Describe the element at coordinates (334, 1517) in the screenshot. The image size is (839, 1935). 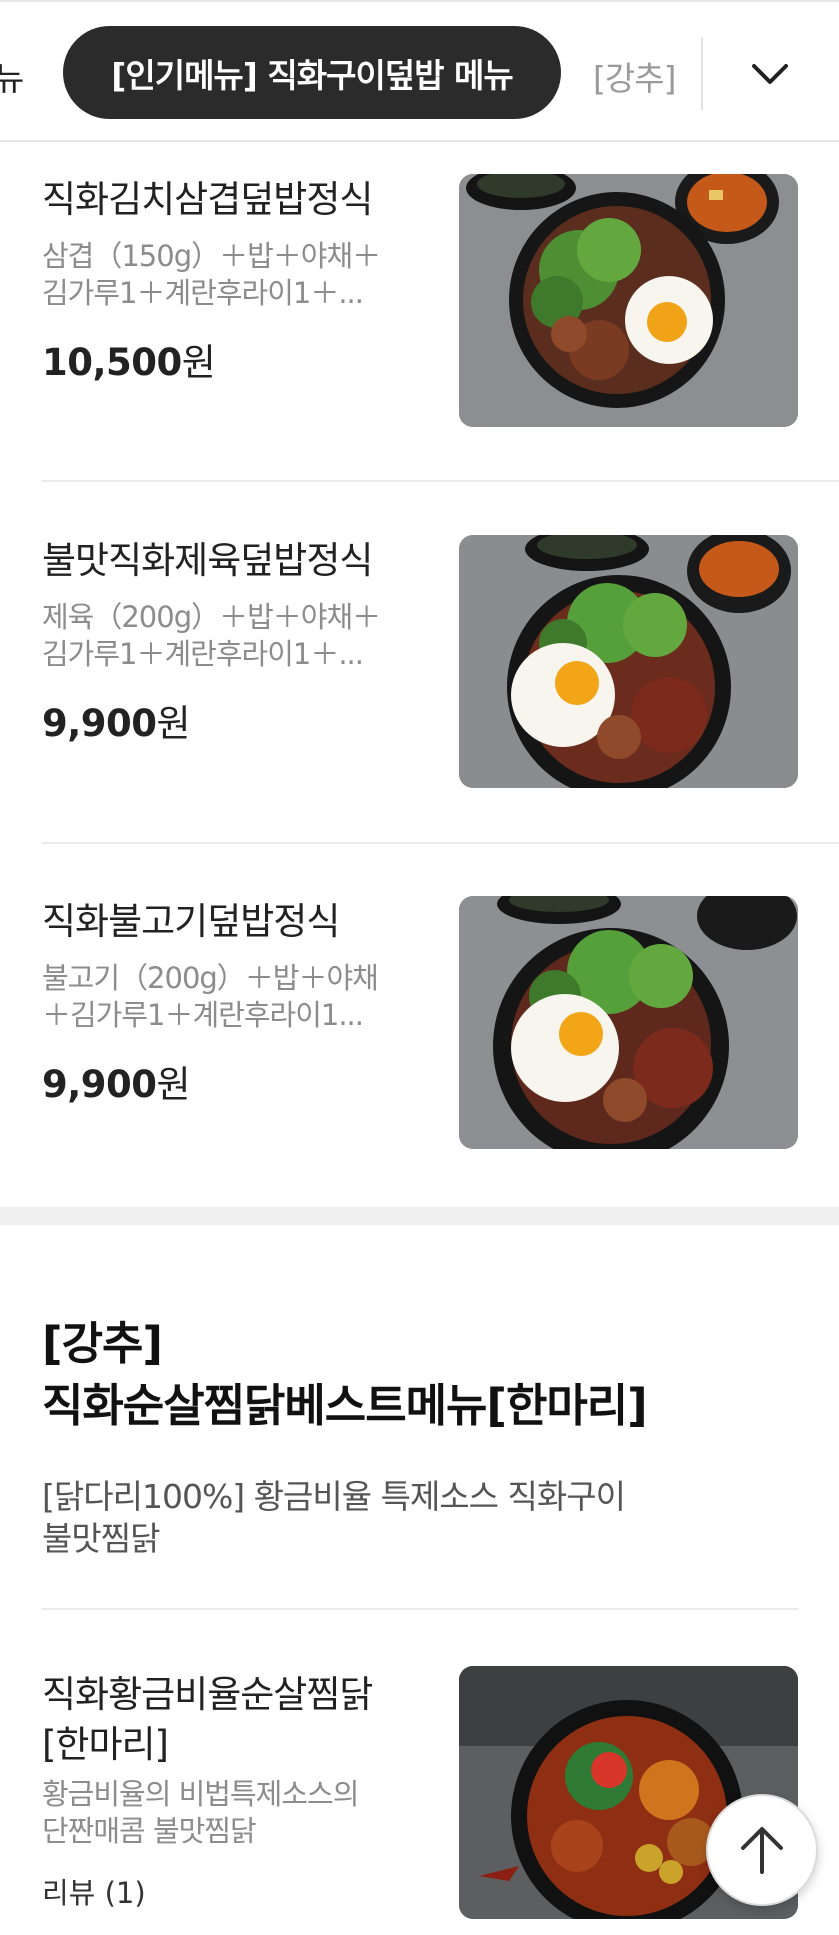
I see `section-description: [닭다리100%] 황금비율 특제소스 직화구이 불맛찜닭` at that location.